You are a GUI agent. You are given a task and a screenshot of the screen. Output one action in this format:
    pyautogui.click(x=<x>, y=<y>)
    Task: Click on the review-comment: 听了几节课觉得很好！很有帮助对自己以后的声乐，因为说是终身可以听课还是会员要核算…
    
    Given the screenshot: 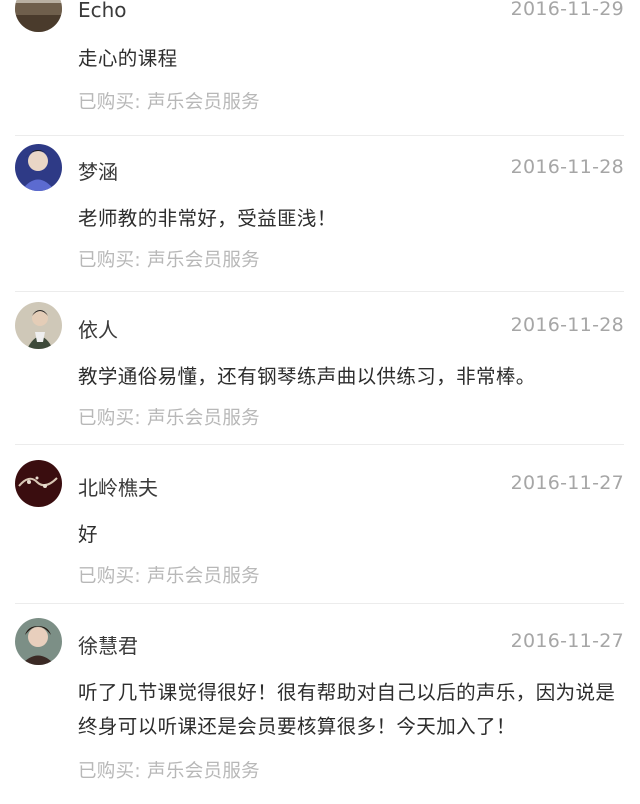 What is the action you would take?
    pyautogui.click(x=347, y=709)
    